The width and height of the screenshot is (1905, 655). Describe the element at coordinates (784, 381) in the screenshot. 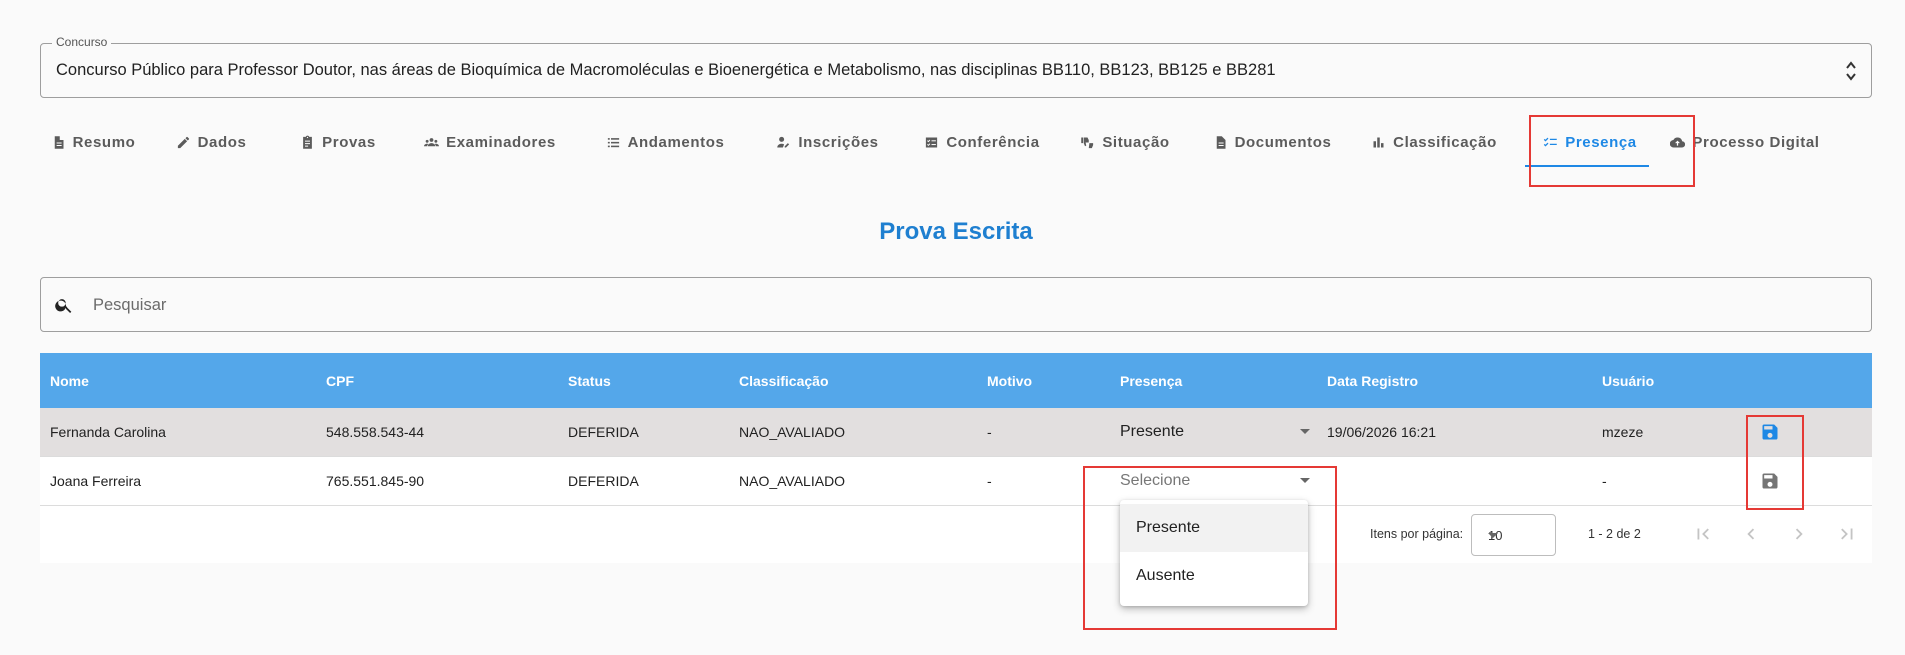

I see `header-classificacao: Classificação` at that location.